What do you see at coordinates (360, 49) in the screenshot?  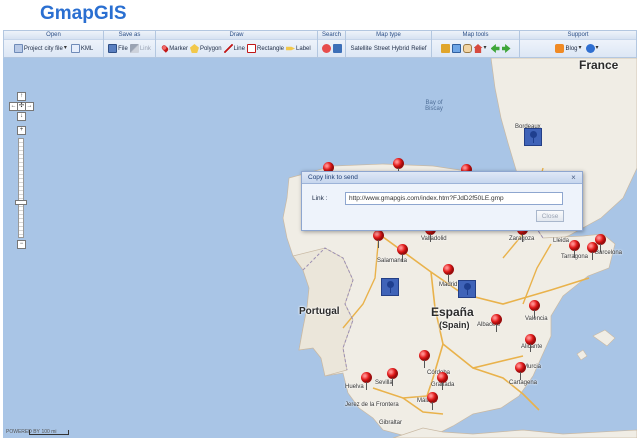 I see `map-type-satellite: Satellite` at bounding box center [360, 49].